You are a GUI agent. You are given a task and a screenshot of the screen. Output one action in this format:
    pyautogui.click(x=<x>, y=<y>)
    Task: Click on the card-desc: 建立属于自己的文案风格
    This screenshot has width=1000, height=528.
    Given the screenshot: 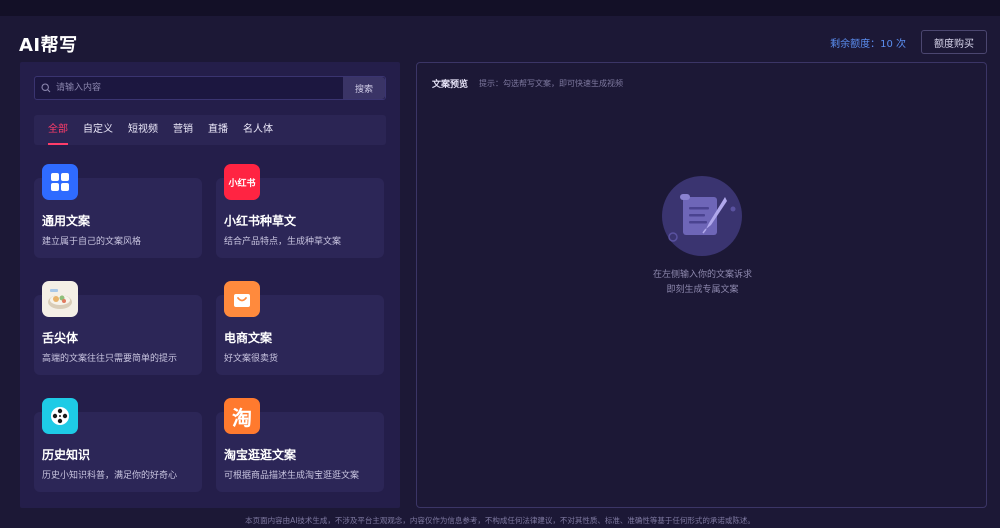 What is the action you would take?
    pyautogui.click(x=92, y=242)
    